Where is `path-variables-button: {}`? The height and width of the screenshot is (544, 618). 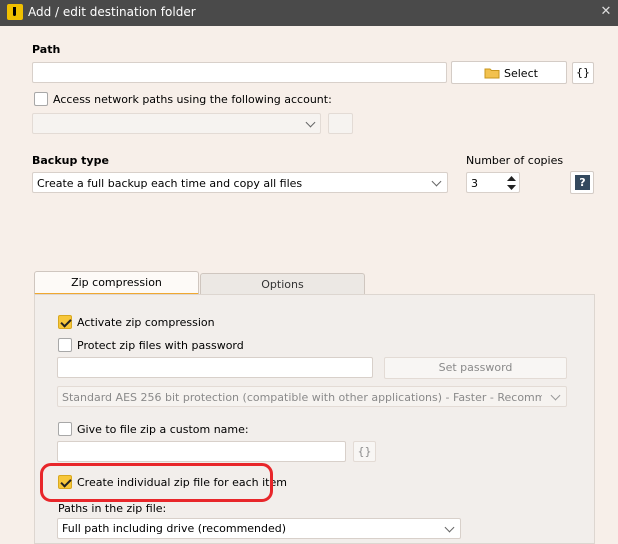 path-variables-button: {} is located at coordinates (583, 73).